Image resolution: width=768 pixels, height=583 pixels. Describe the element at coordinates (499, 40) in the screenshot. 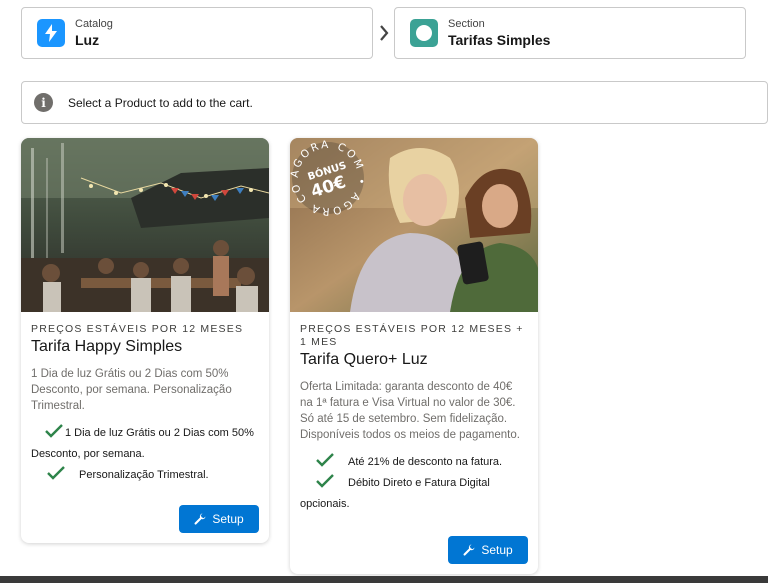

I see `section-value: Tarifas Simples` at that location.